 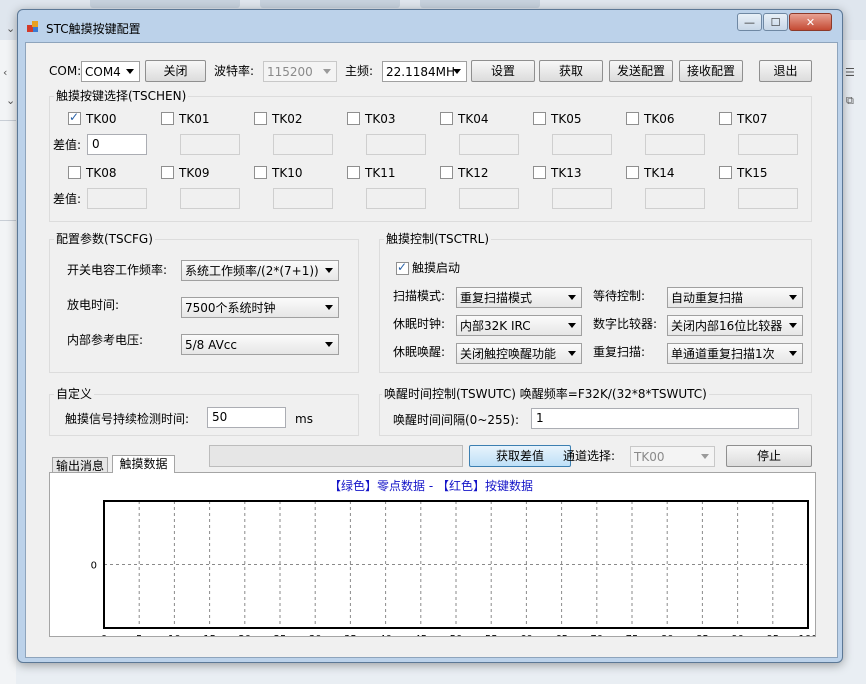 I want to click on discharge-time-value: 7500个系统时钟, so click(x=230, y=308).